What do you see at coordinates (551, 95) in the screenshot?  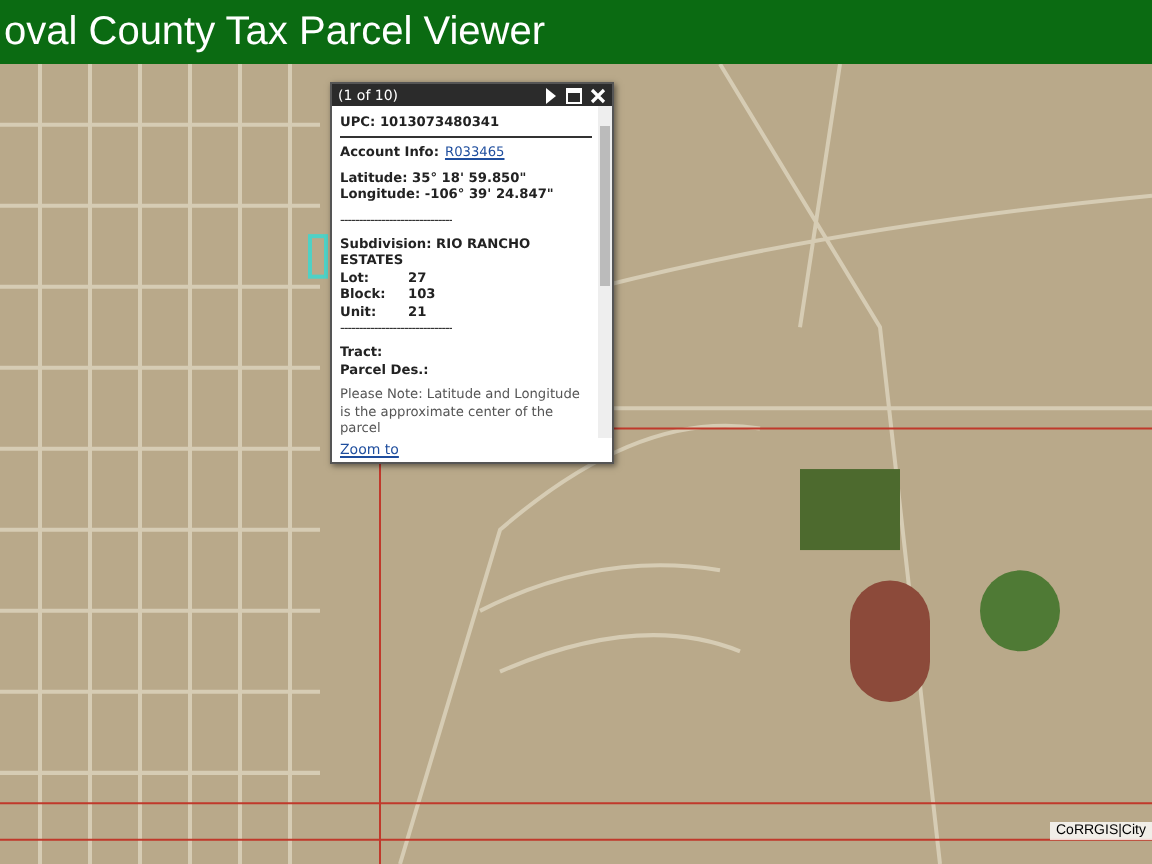 I see `next-icon` at bounding box center [551, 95].